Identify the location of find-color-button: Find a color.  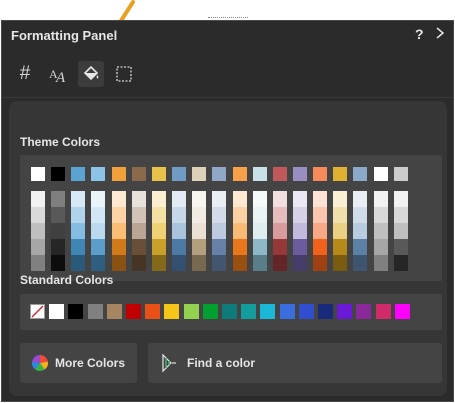
(295, 363).